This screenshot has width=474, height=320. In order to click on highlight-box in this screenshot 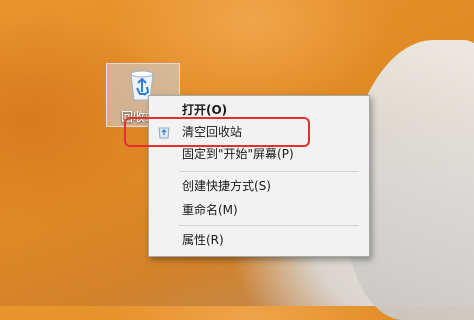, I will do `click(217, 132)`.